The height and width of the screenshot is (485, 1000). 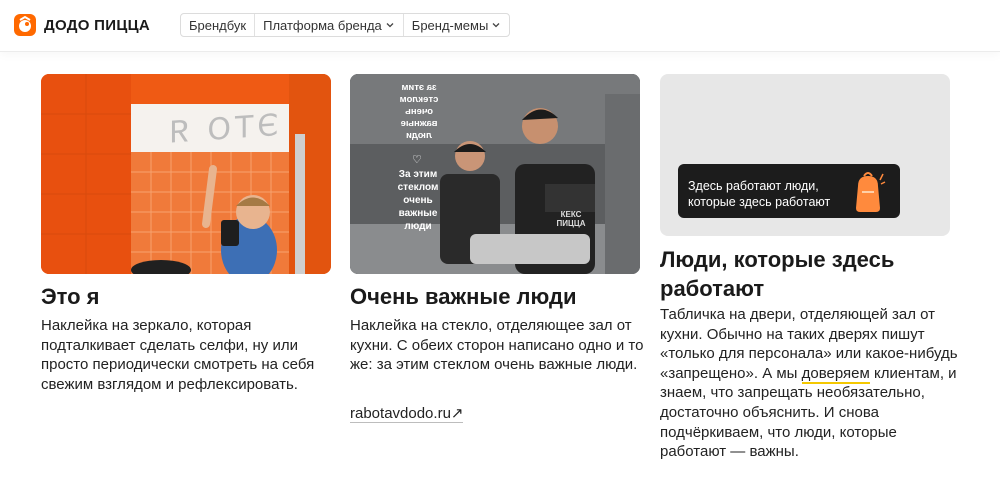 I want to click on trust-link: доверяем, so click(x=835, y=374).